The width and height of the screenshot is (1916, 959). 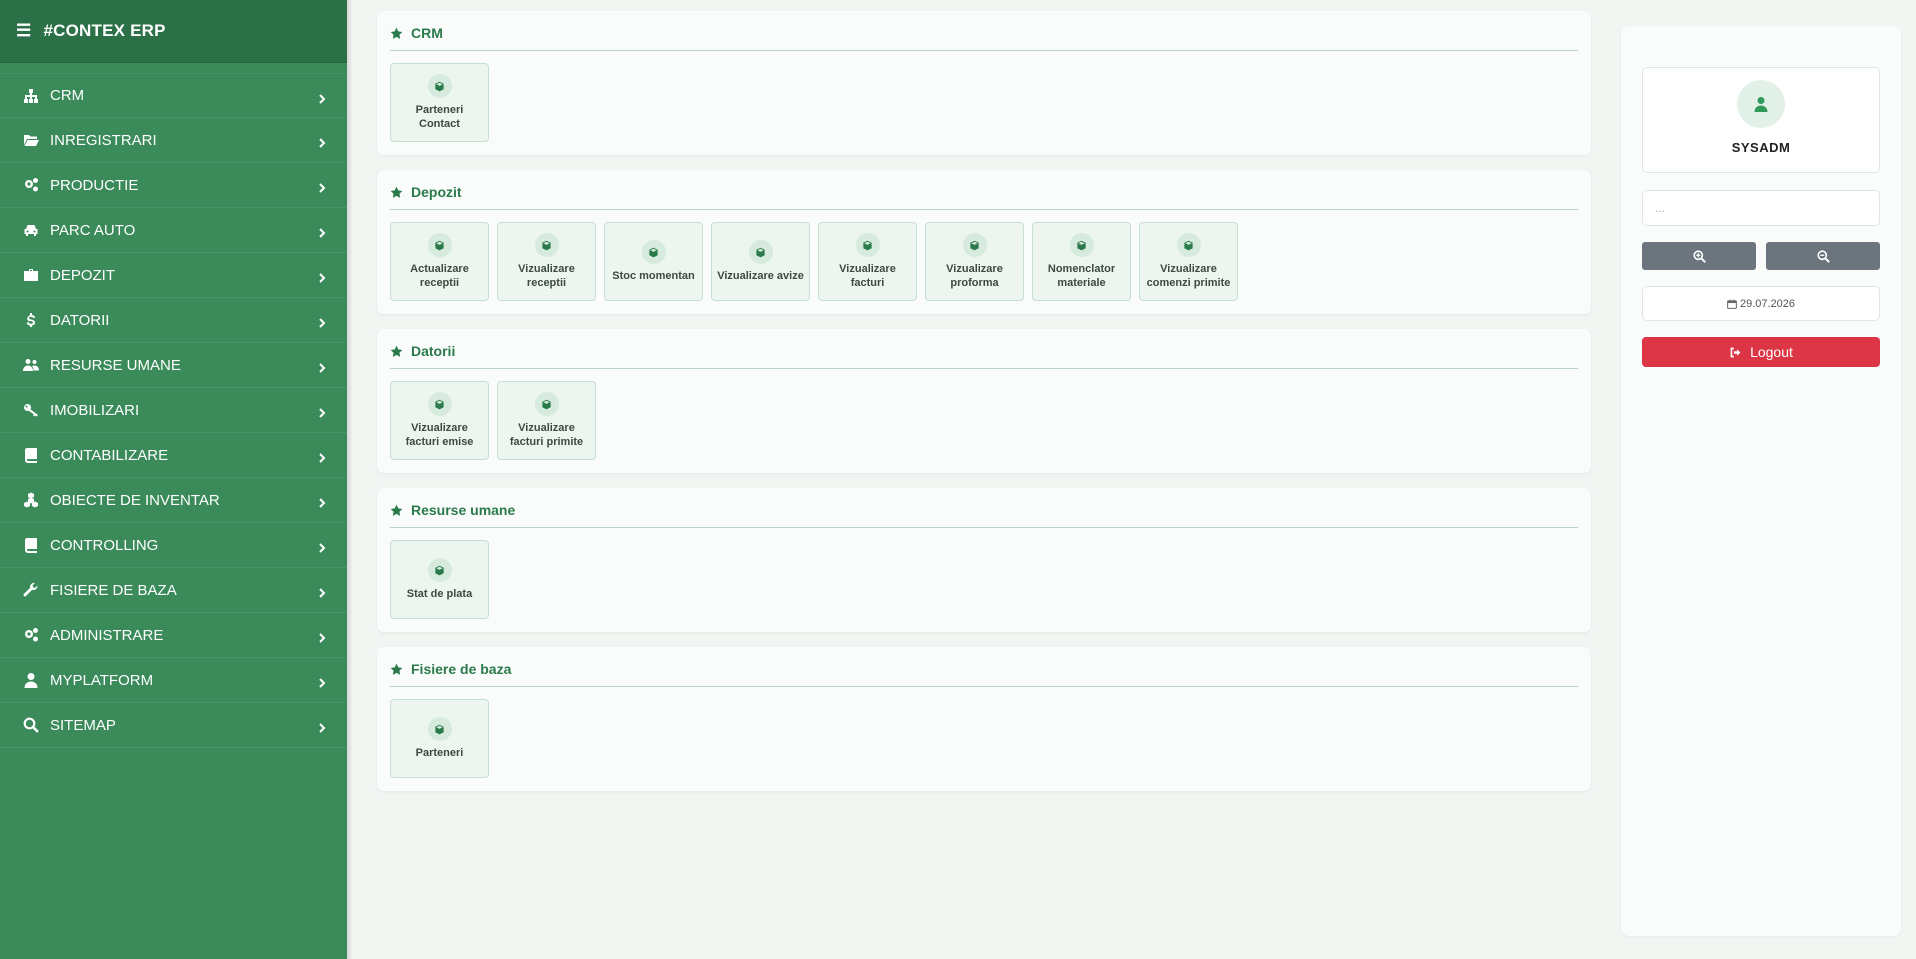 I want to click on tile-vizualizare-facturi-emise: Vizualizare facturi emise, so click(x=439, y=420).